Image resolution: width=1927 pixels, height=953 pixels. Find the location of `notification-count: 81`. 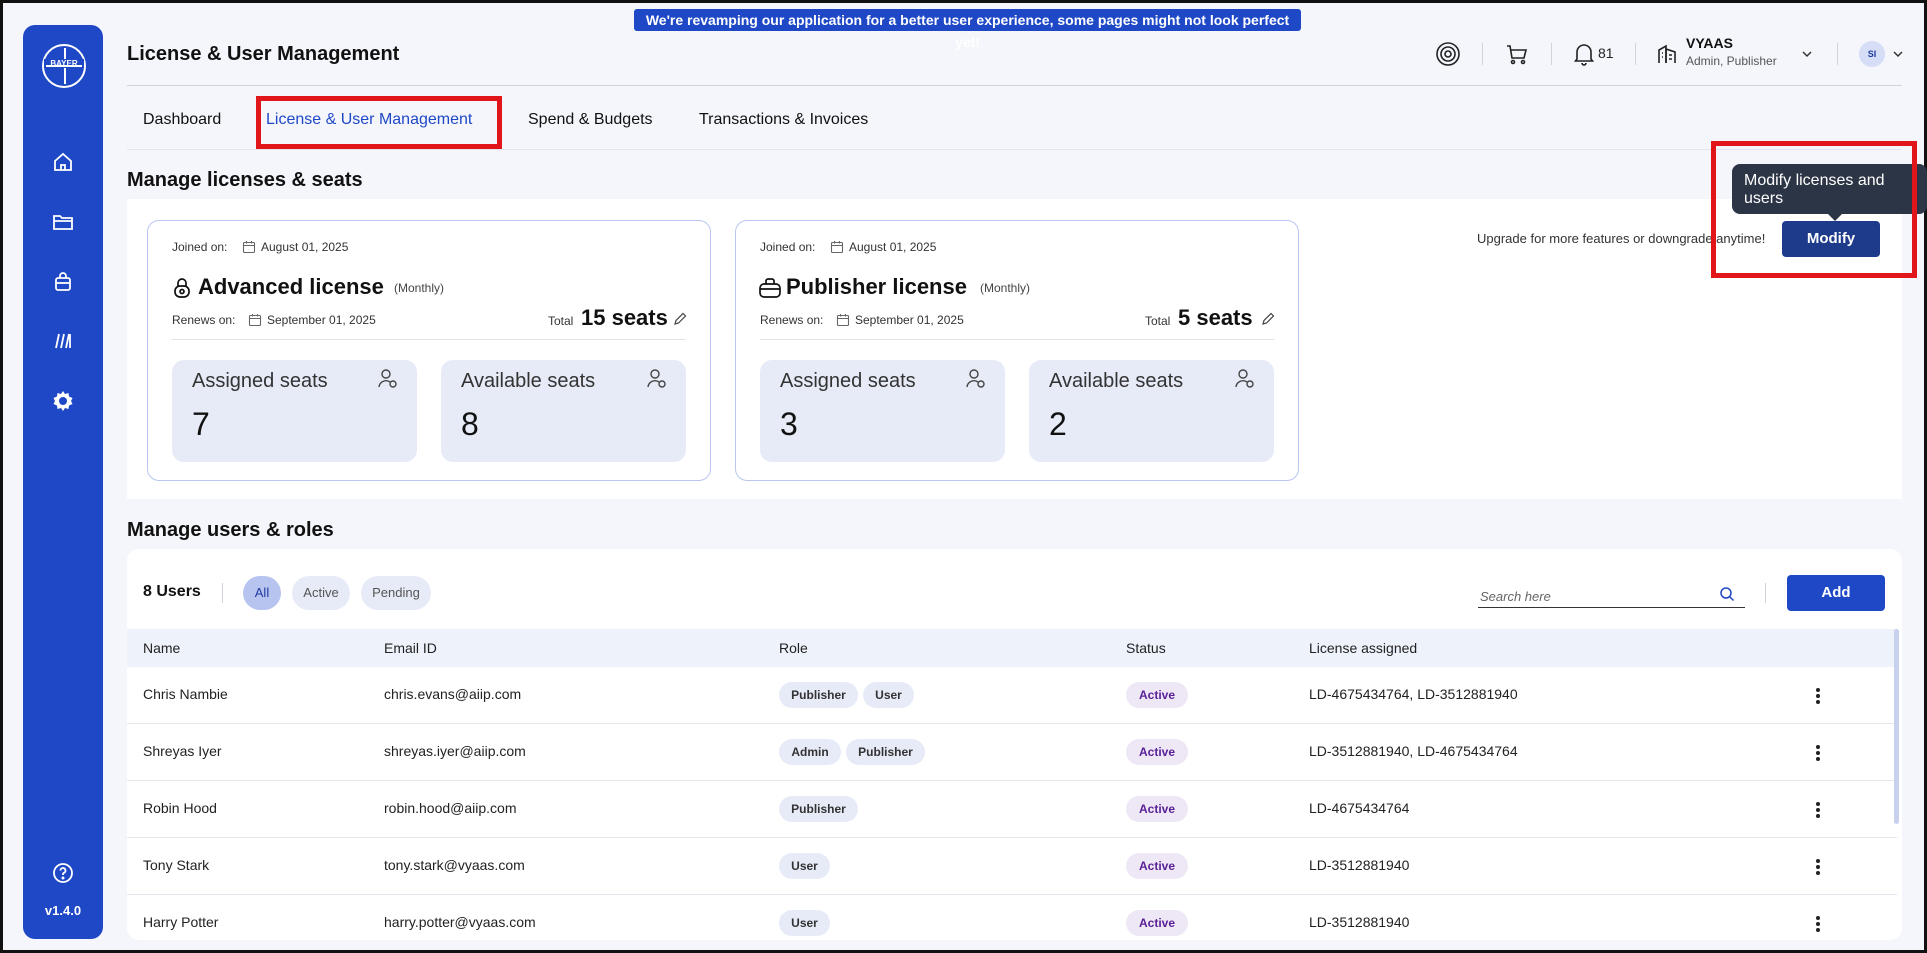

notification-count: 81 is located at coordinates (1606, 53).